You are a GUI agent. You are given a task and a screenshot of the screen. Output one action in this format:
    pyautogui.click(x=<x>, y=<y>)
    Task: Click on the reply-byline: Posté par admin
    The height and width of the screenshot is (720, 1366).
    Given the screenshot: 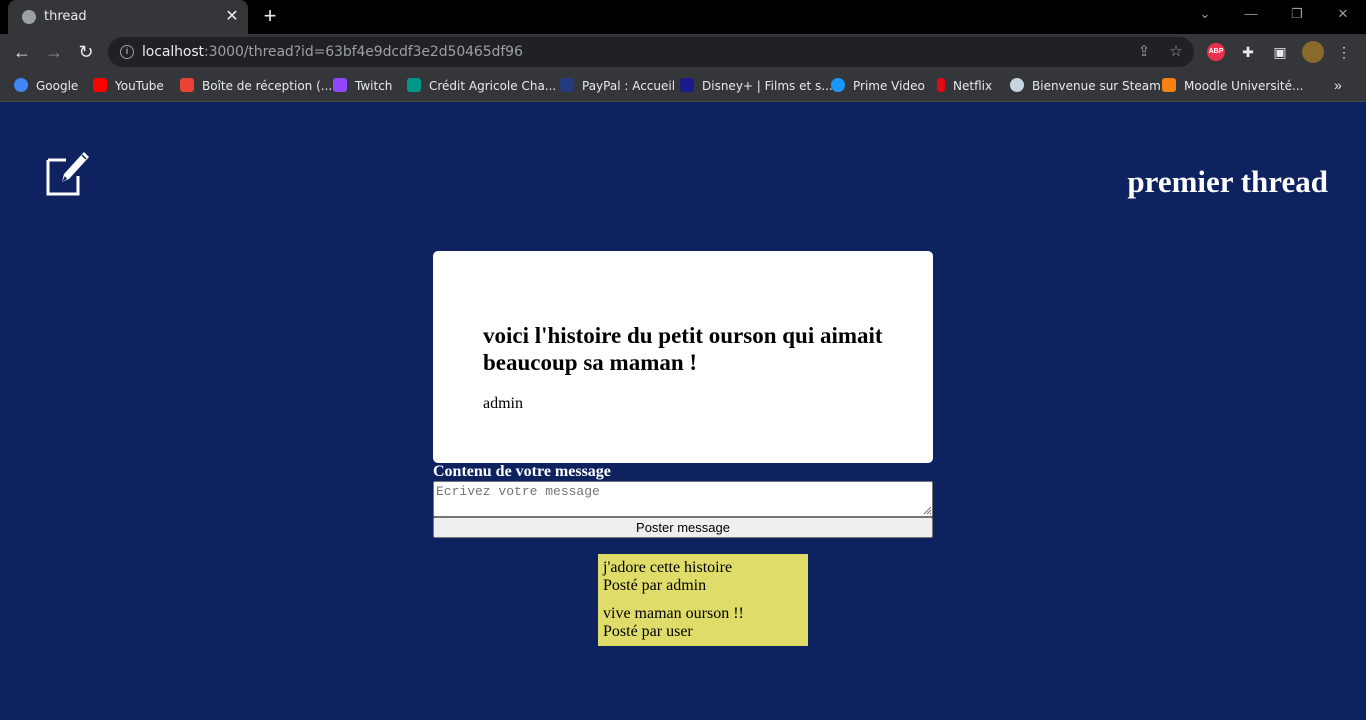 What is the action you would take?
    pyautogui.click(x=655, y=585)
    